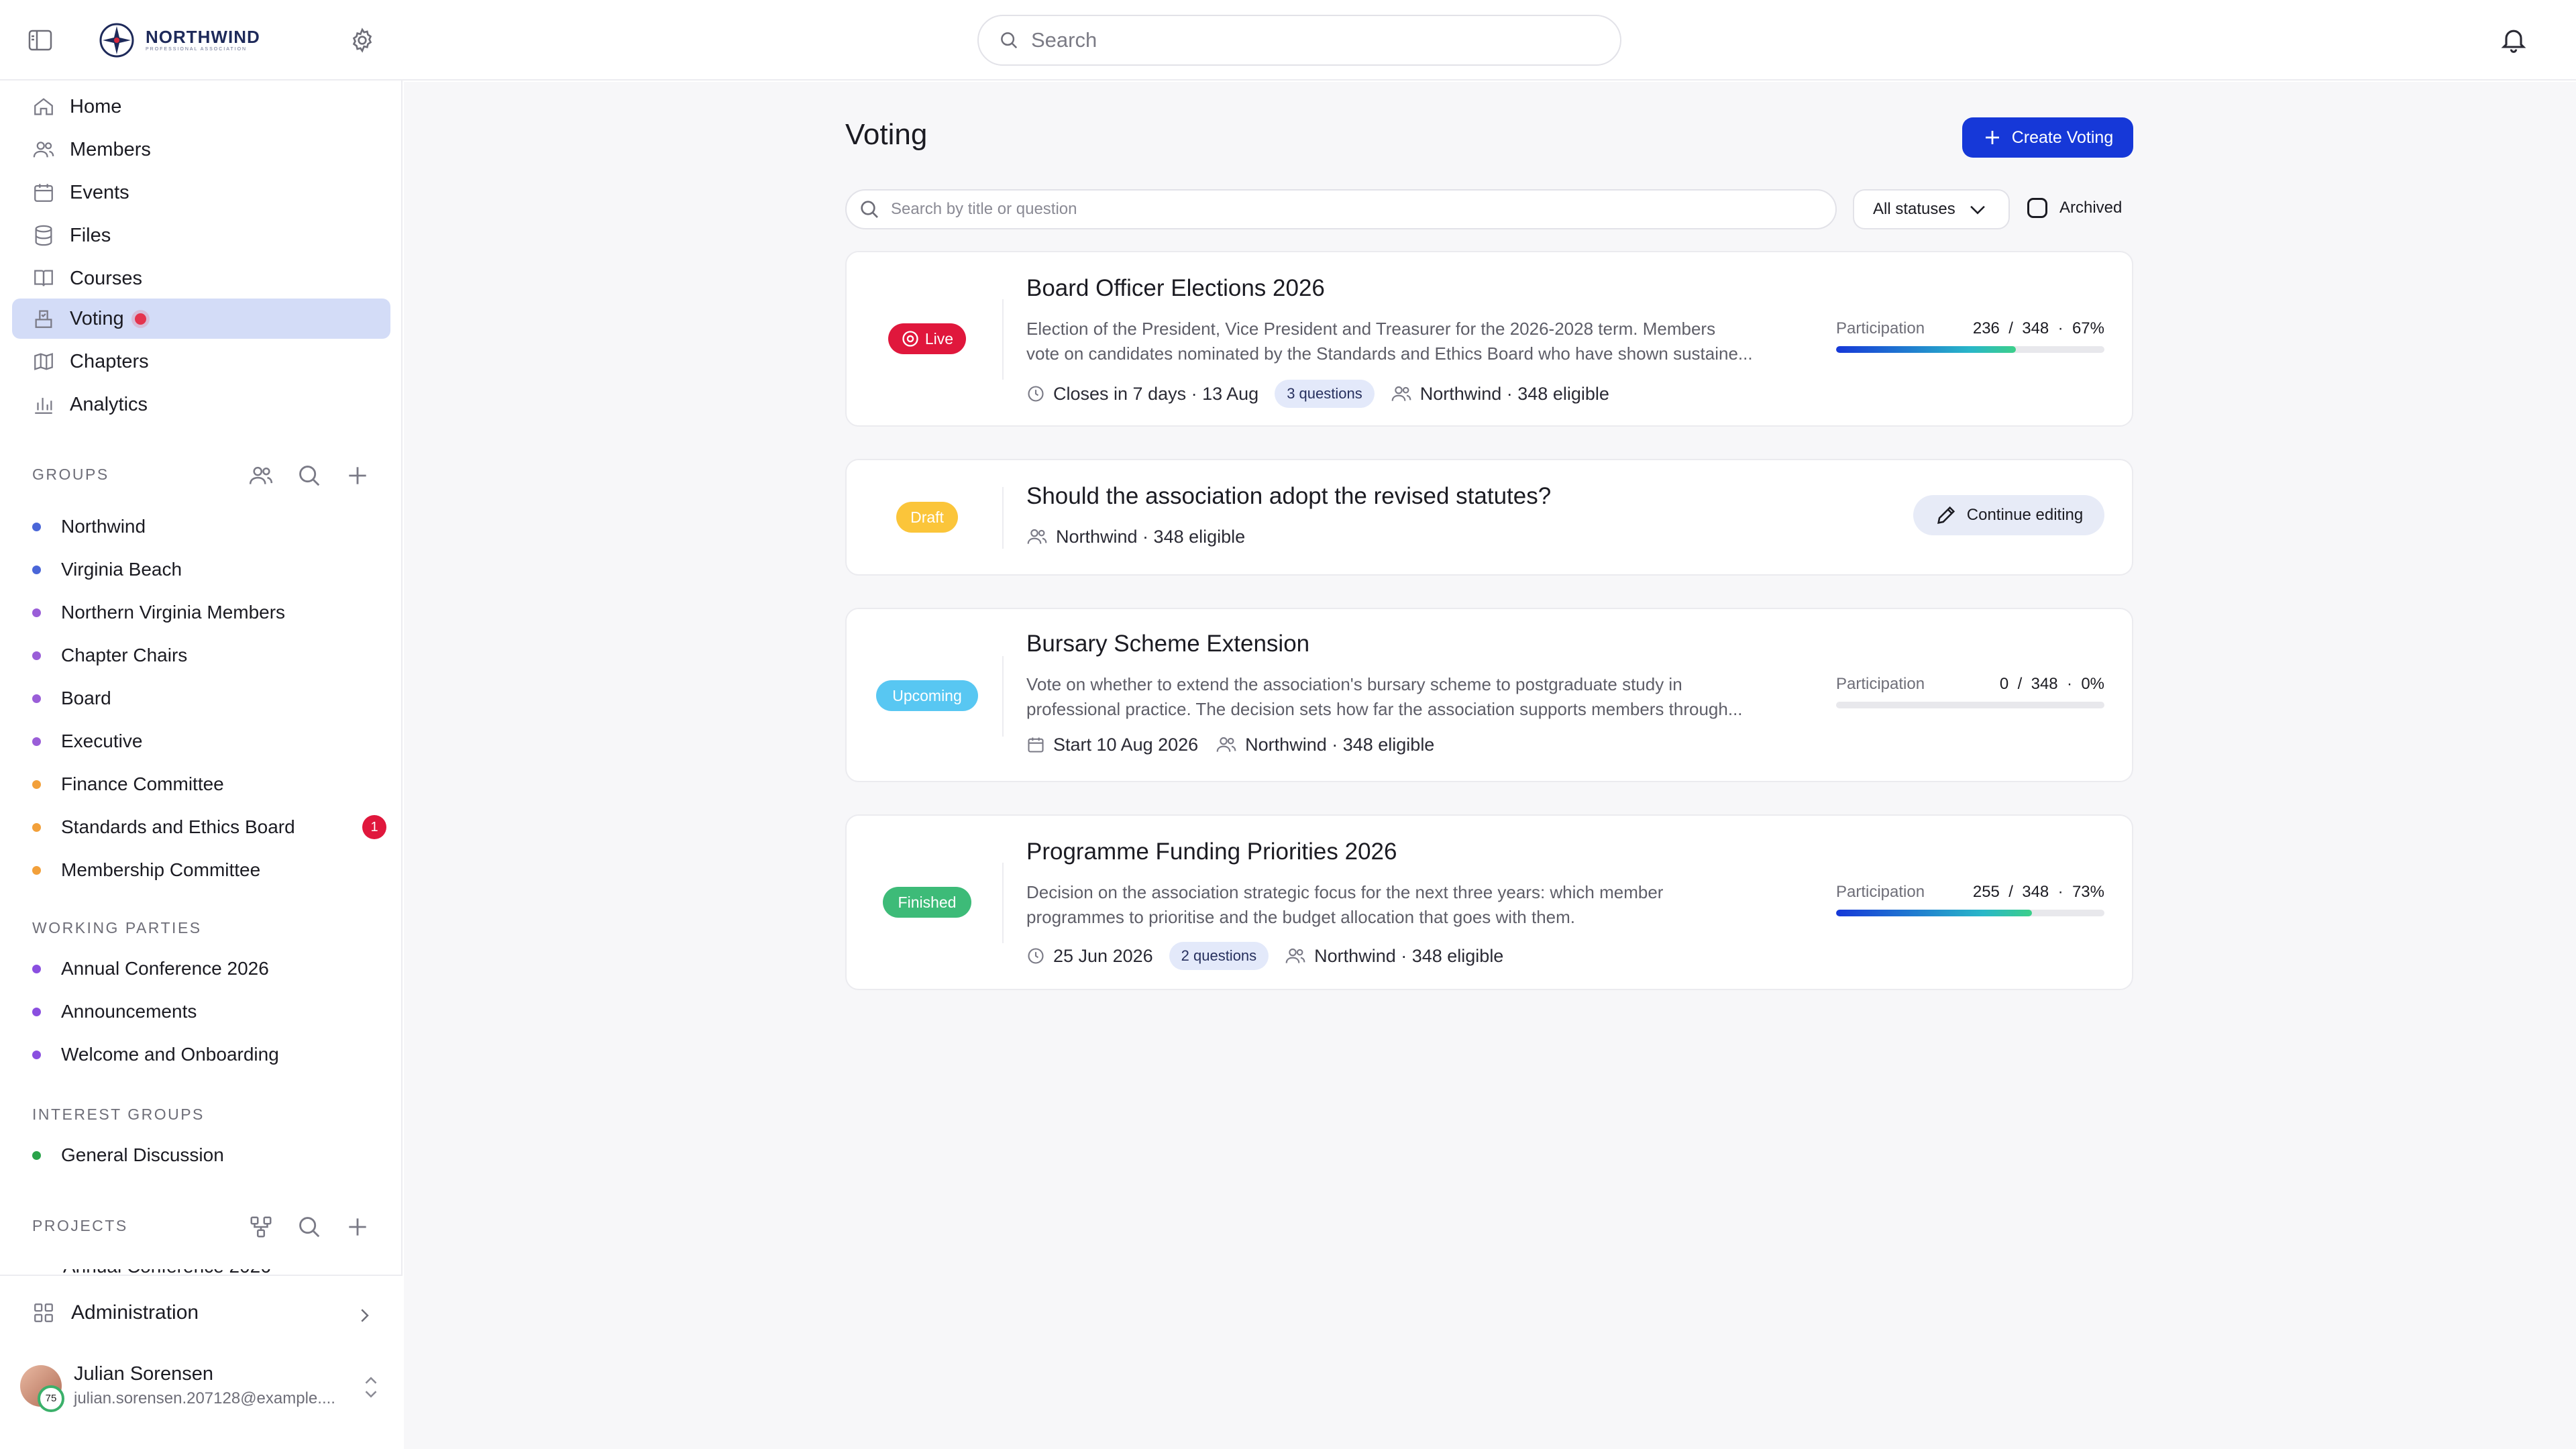  I want to click on participation-numbers: 0 / 348 · 0%, so click(2051, 684).